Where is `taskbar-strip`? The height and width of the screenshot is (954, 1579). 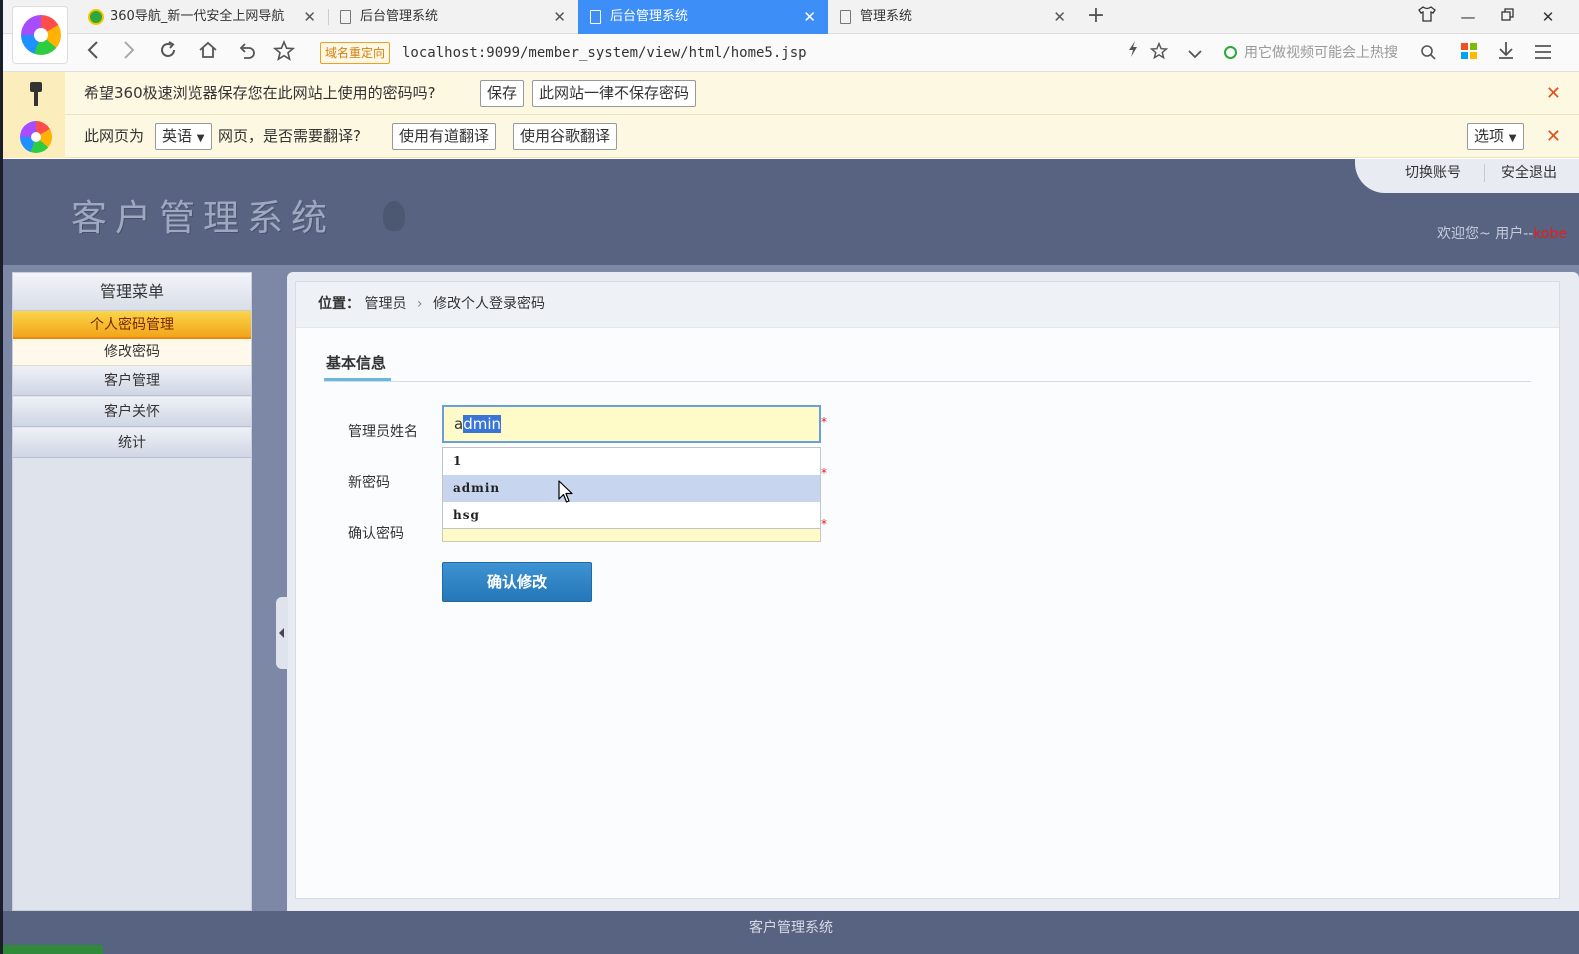
taskbar-strip is located at coordinates (53, 949).